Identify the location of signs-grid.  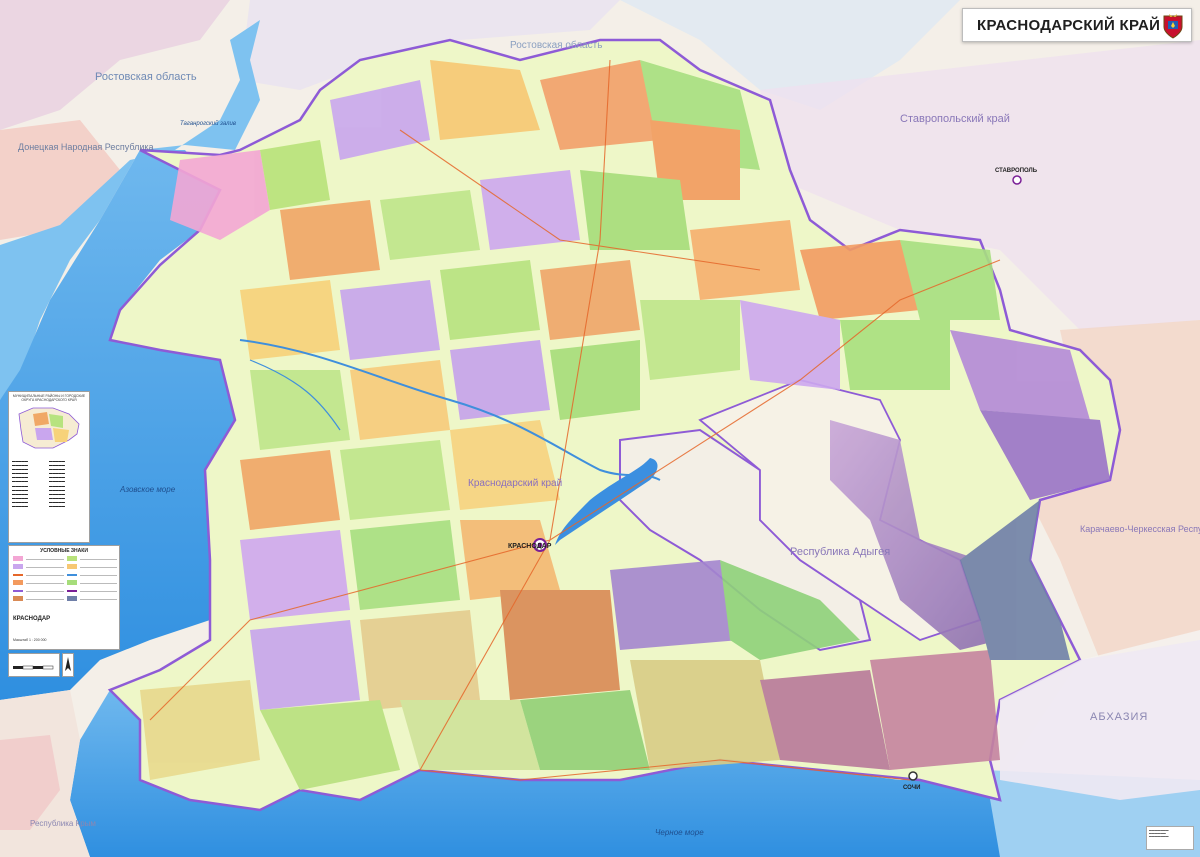
(65, 586).